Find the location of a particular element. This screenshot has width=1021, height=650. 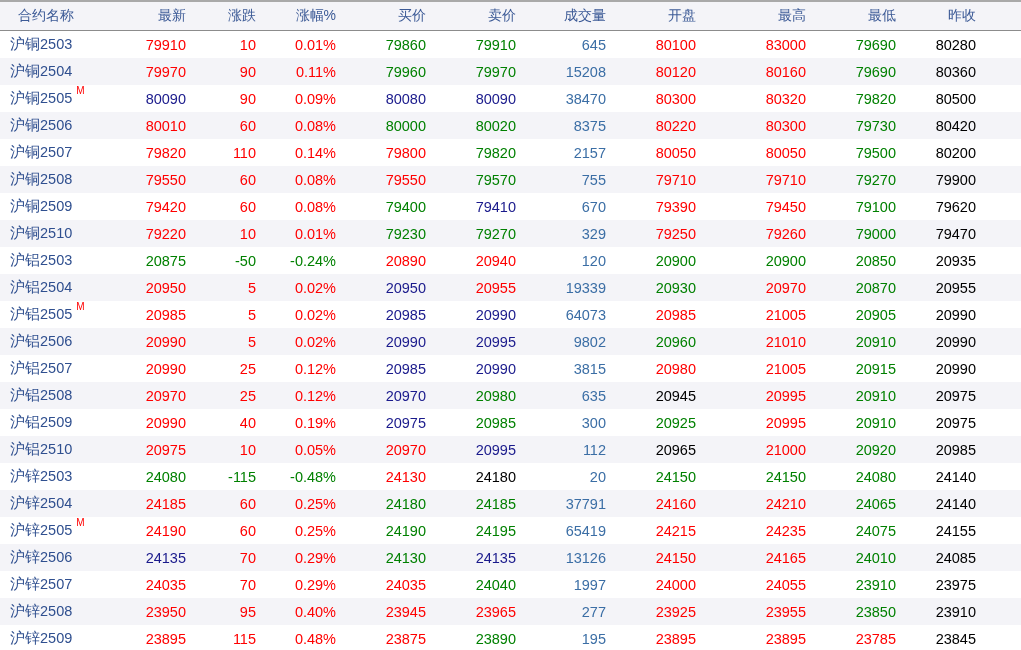

table-cell-text: 21005 is located at coordinates (785, 314).